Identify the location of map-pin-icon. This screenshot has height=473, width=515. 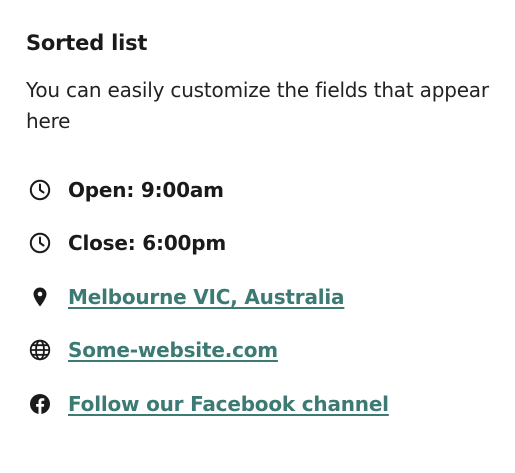
(40, 297).